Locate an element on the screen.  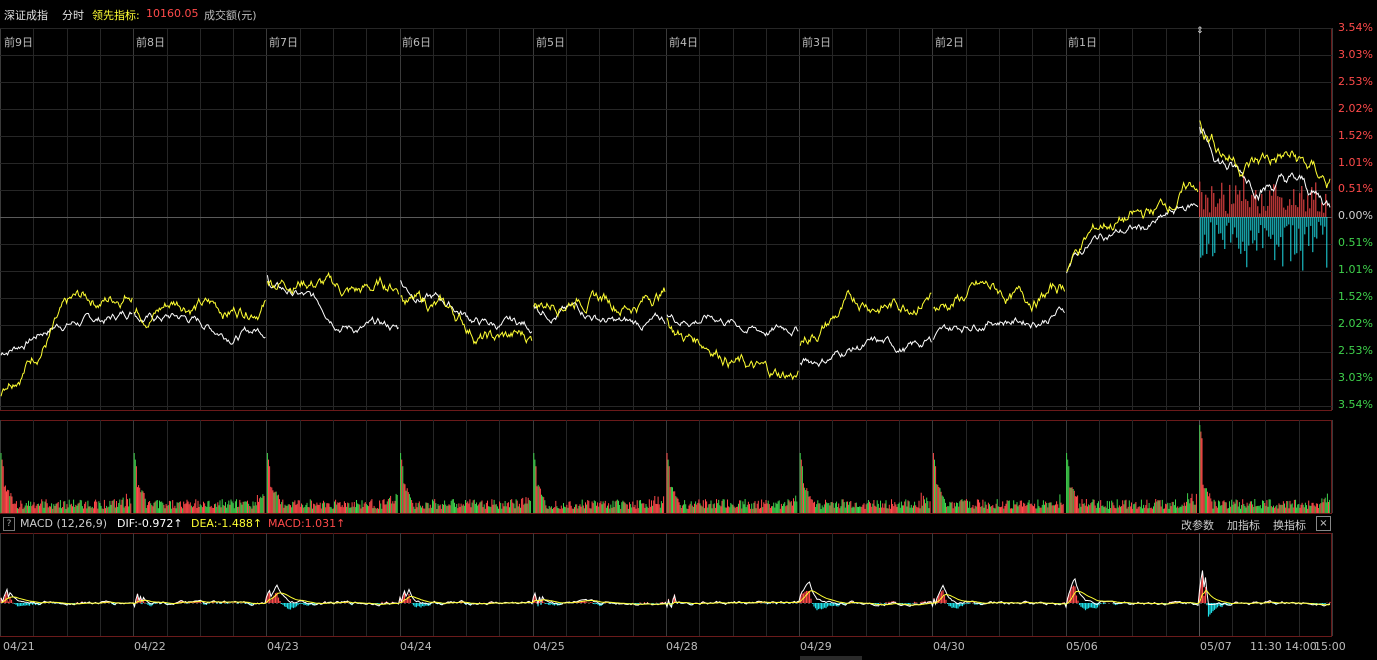
date-label: 04/25 is located at coordinates (549, 646).